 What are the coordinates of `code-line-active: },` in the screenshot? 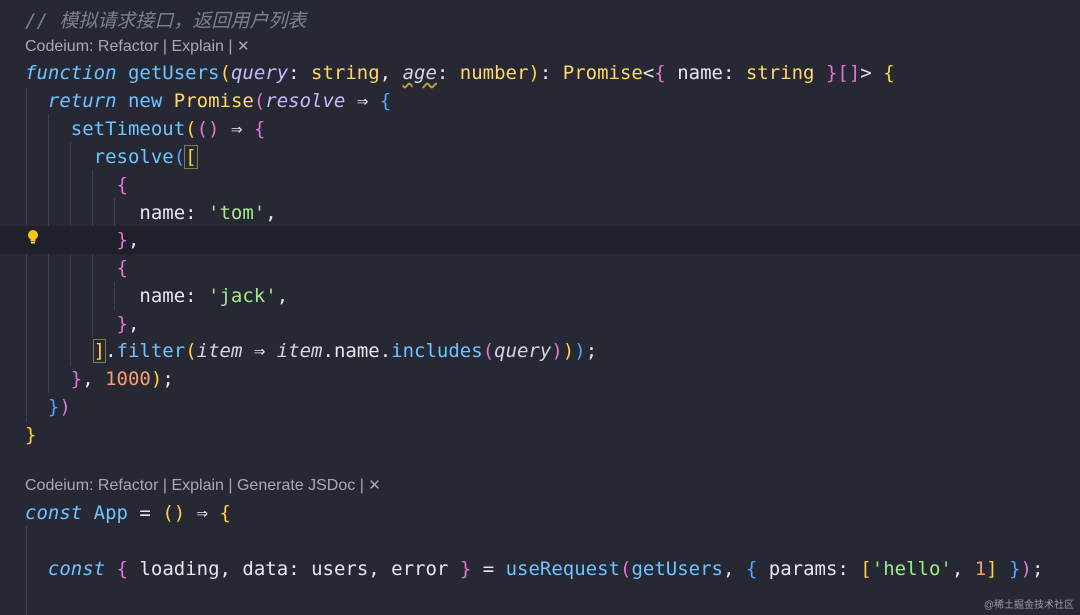 It's located at (540, 240).